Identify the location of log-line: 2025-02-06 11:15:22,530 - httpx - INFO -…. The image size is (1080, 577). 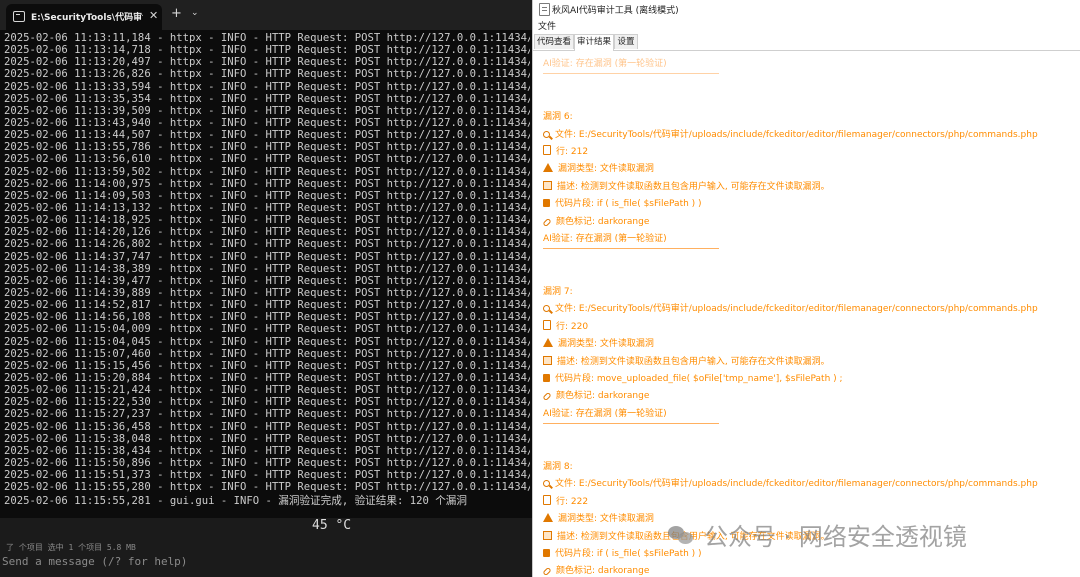
(267, 402).